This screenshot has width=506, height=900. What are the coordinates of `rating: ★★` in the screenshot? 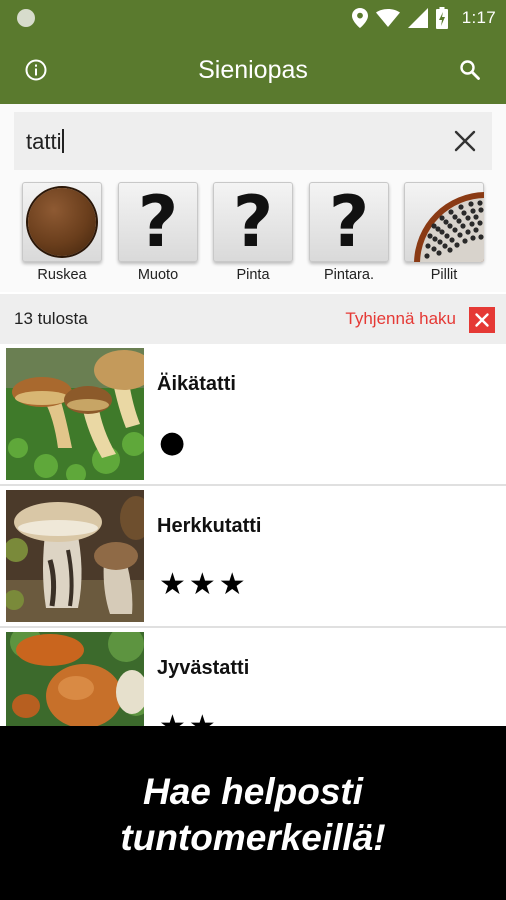 It's located at (189, 718).